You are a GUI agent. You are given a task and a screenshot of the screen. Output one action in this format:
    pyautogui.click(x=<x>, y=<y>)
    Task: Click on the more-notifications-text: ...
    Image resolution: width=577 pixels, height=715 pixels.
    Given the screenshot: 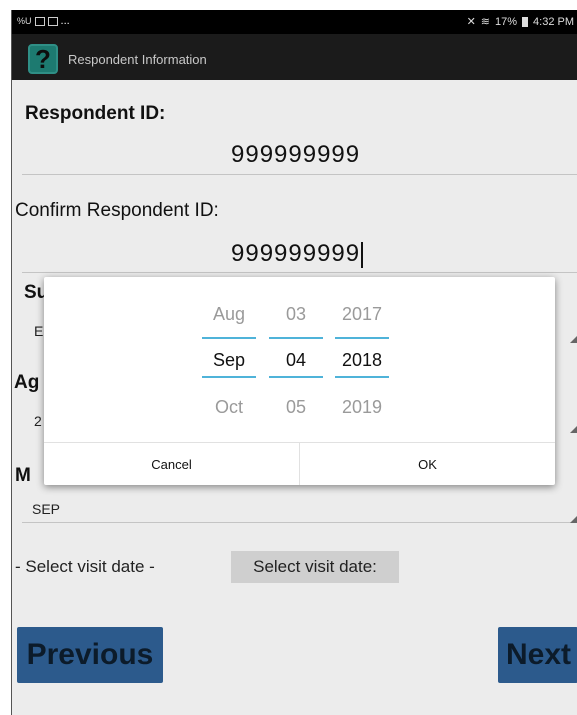 What is the action you would take?
    pyautogui.click(x=65, y=21)
    